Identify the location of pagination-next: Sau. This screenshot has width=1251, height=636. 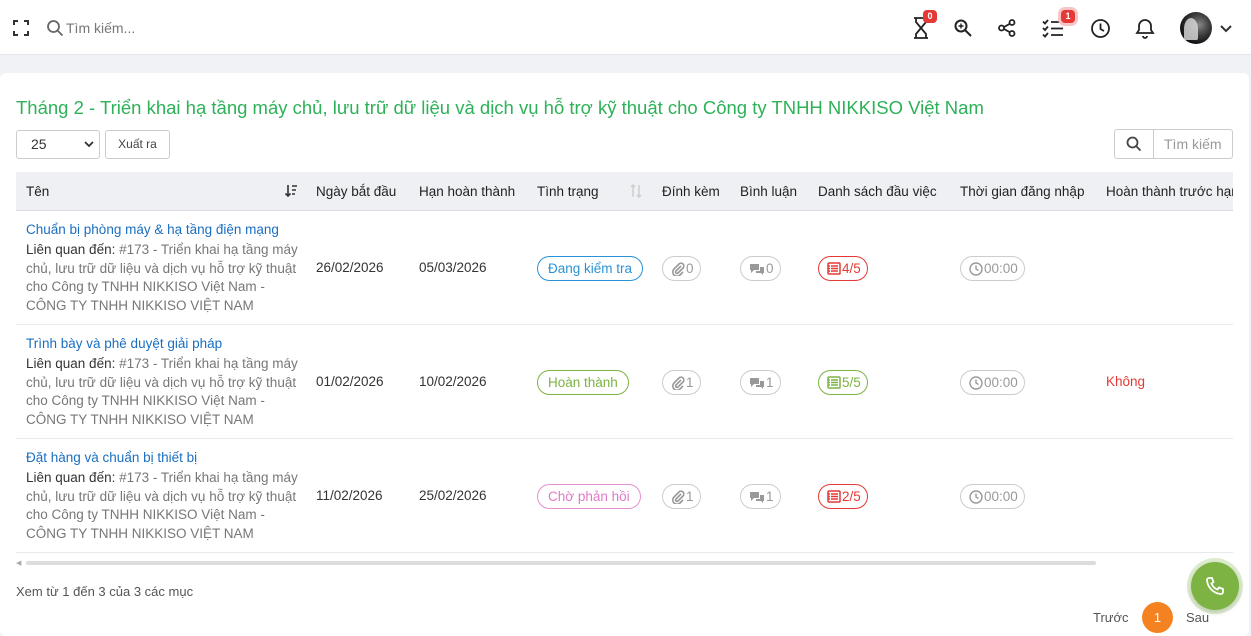
(1197, 617).